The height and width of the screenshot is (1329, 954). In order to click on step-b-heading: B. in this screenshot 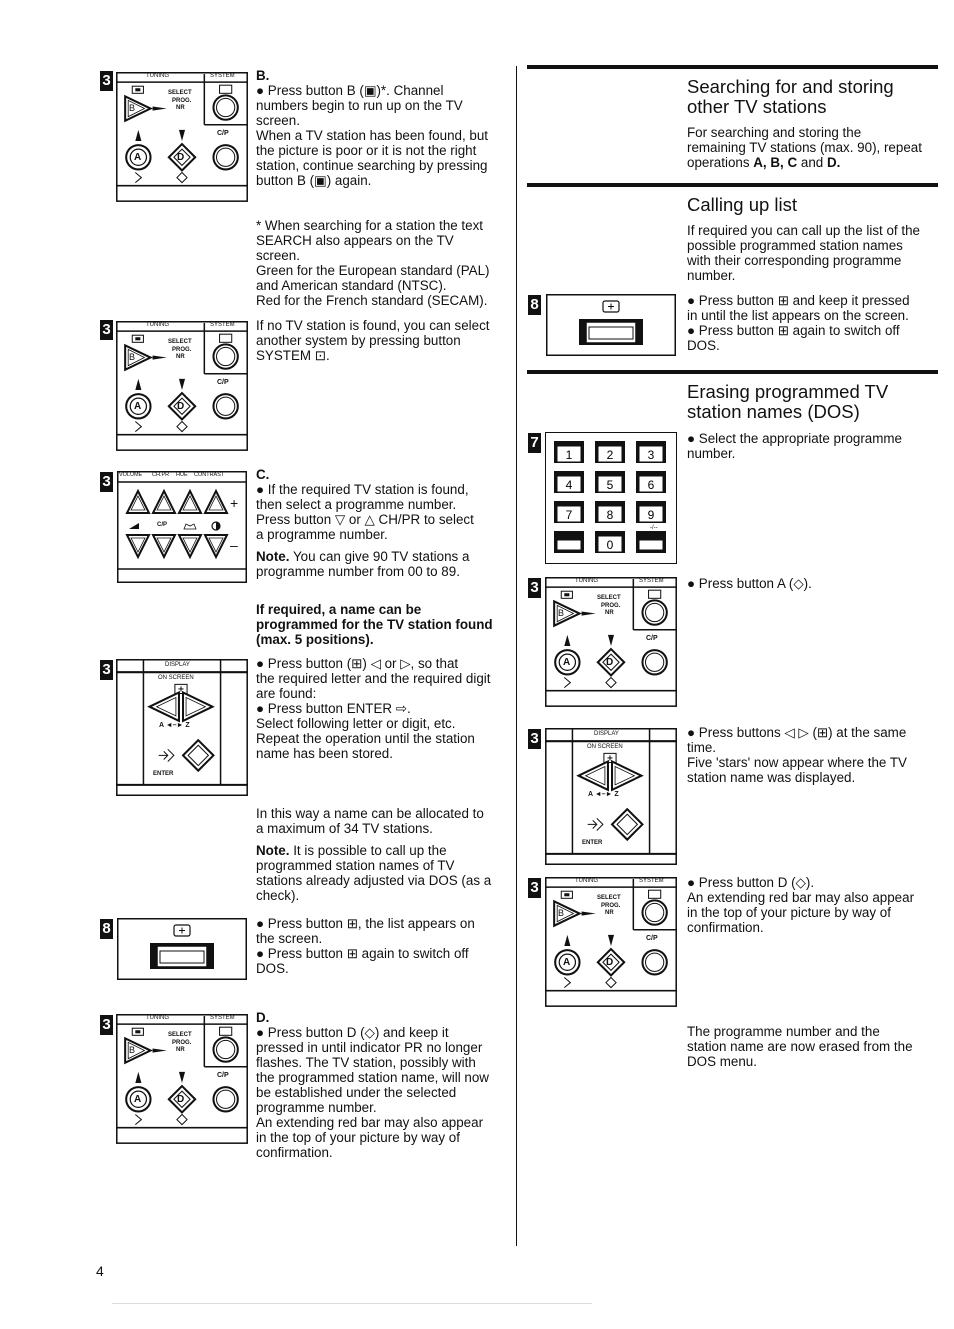, I will do `click(263, 75)`.